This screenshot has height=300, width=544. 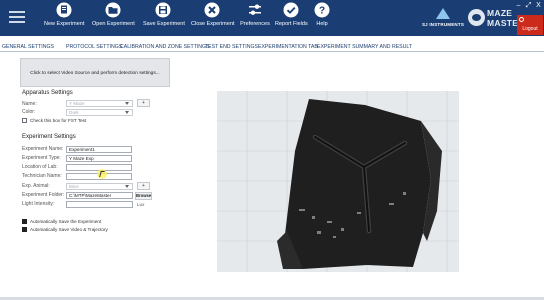 I want to click on new-experiment-icon, so click(x=64, y=10).